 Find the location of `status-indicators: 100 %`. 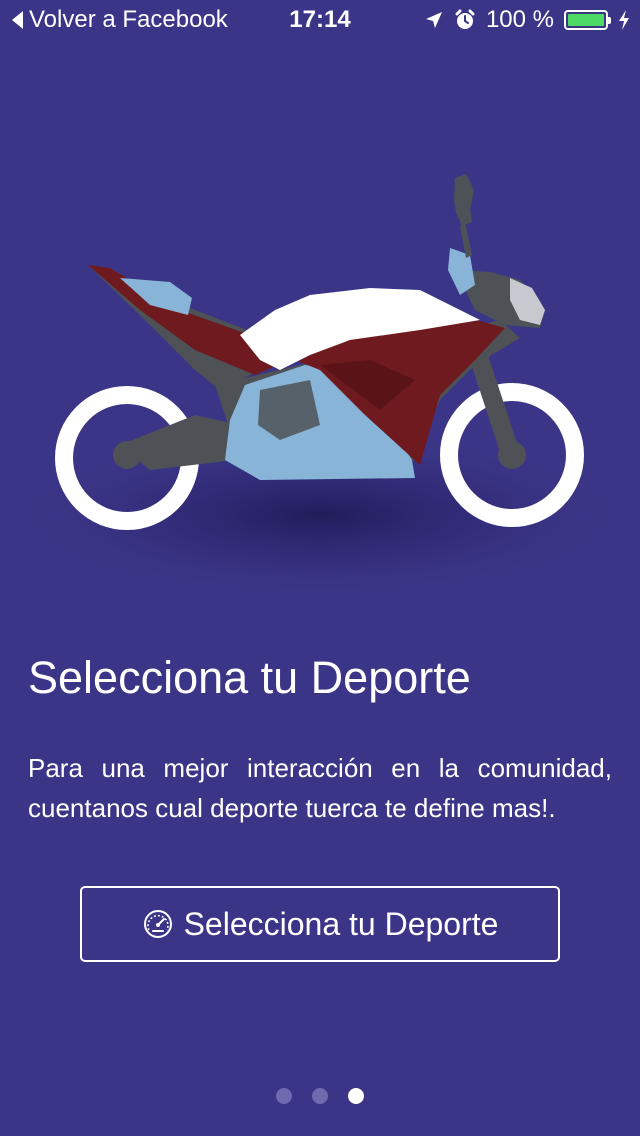

status-indicators: 100 % is located at coordinates (527, 20).